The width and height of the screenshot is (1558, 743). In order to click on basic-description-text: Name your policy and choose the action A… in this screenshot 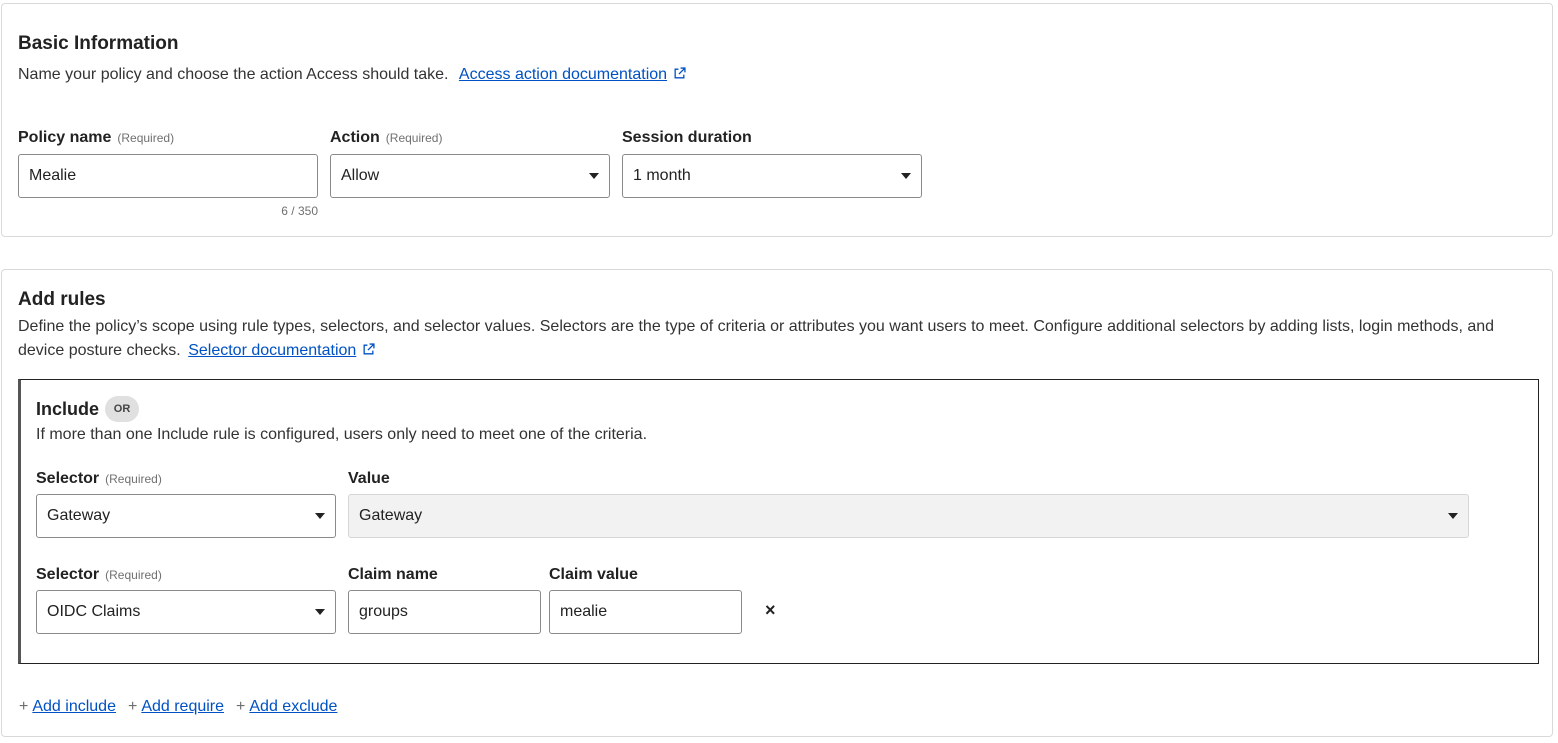, I will do `click(233, 74)`.